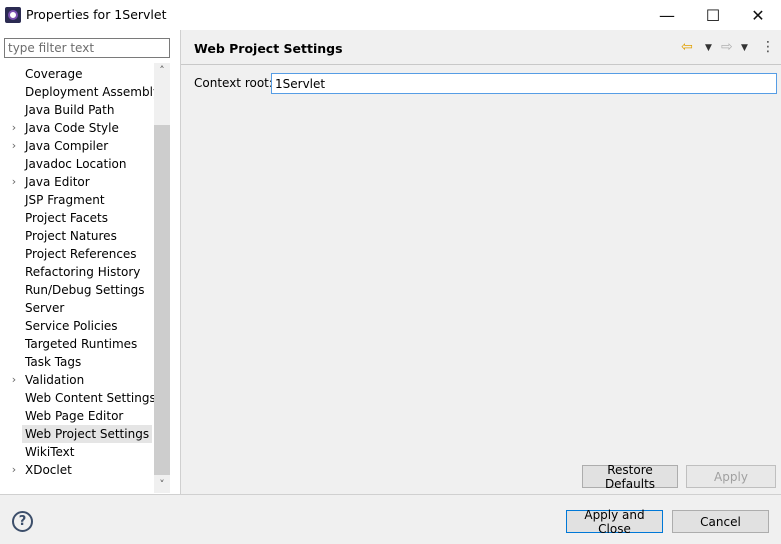  What do you see at coordinates (87, 48) in the screenshot?
I see `filter-input` at bounding box center [87, 48].